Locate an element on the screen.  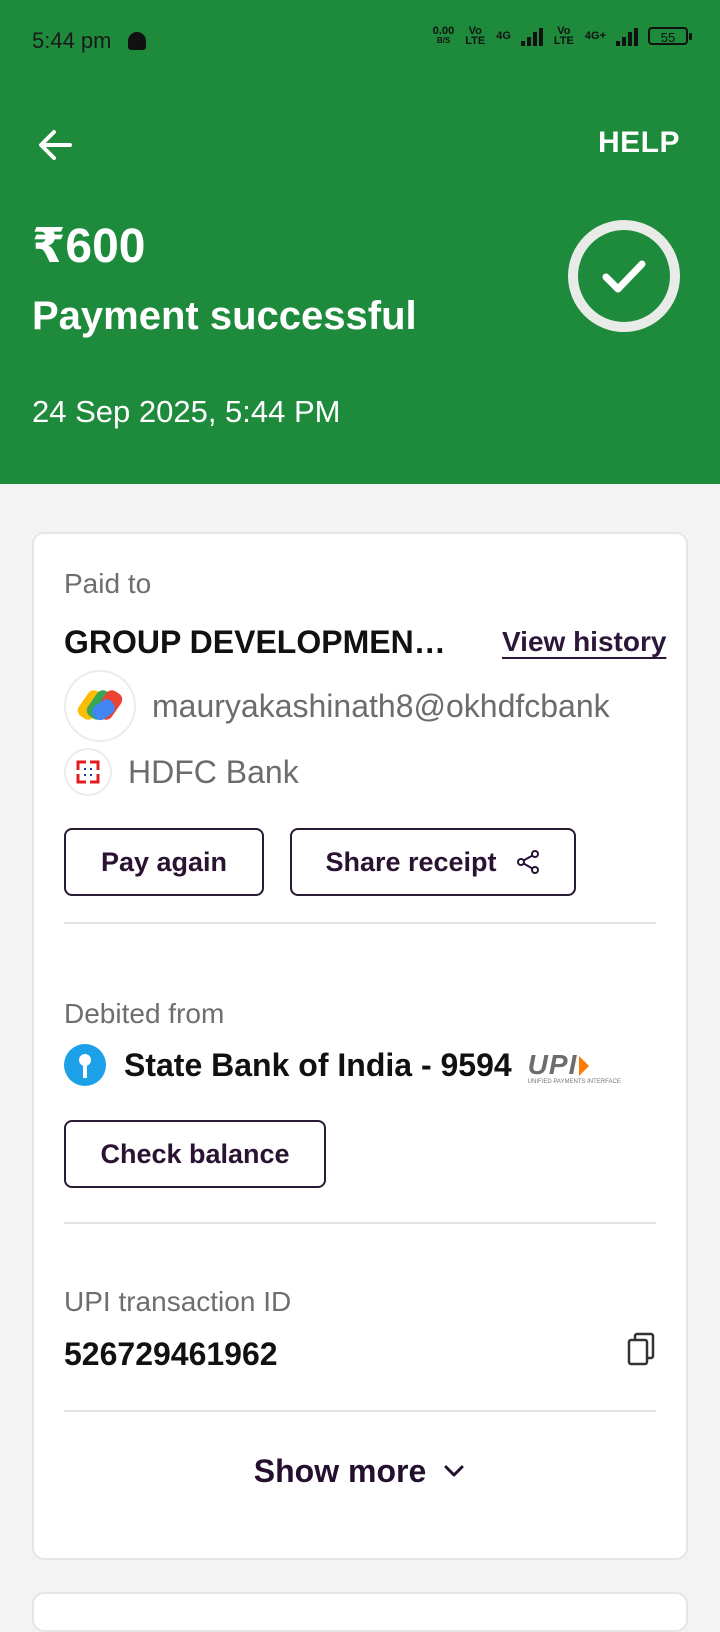
transaction-id-label: UPI transaction ID is located at coordinates (178, 1301).